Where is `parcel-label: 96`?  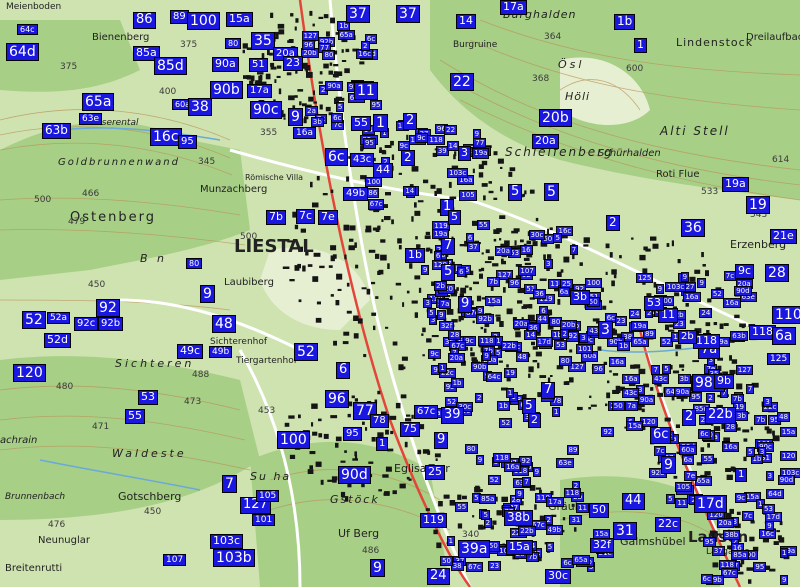
parcel-label: 96 is located at coordinates (337, 399).